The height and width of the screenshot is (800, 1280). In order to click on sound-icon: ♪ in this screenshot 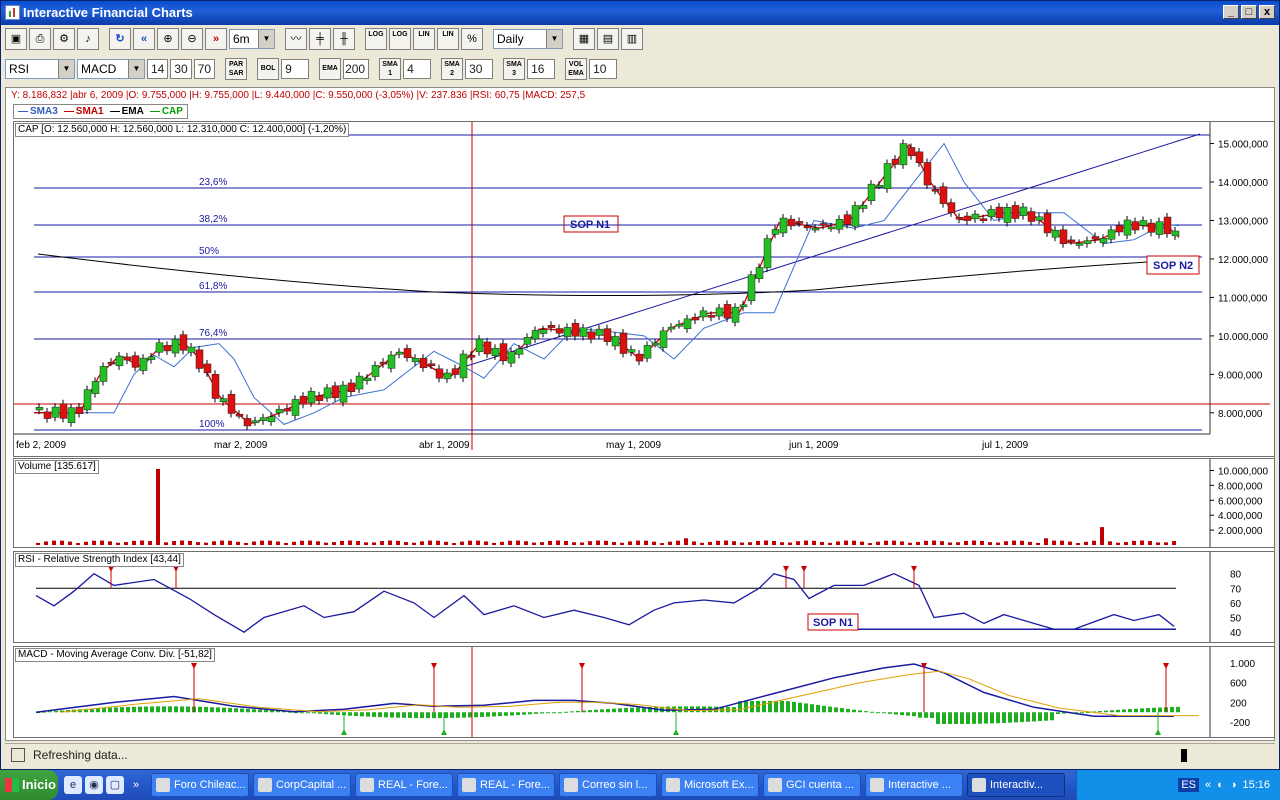, I will do `click(88, 39)`.